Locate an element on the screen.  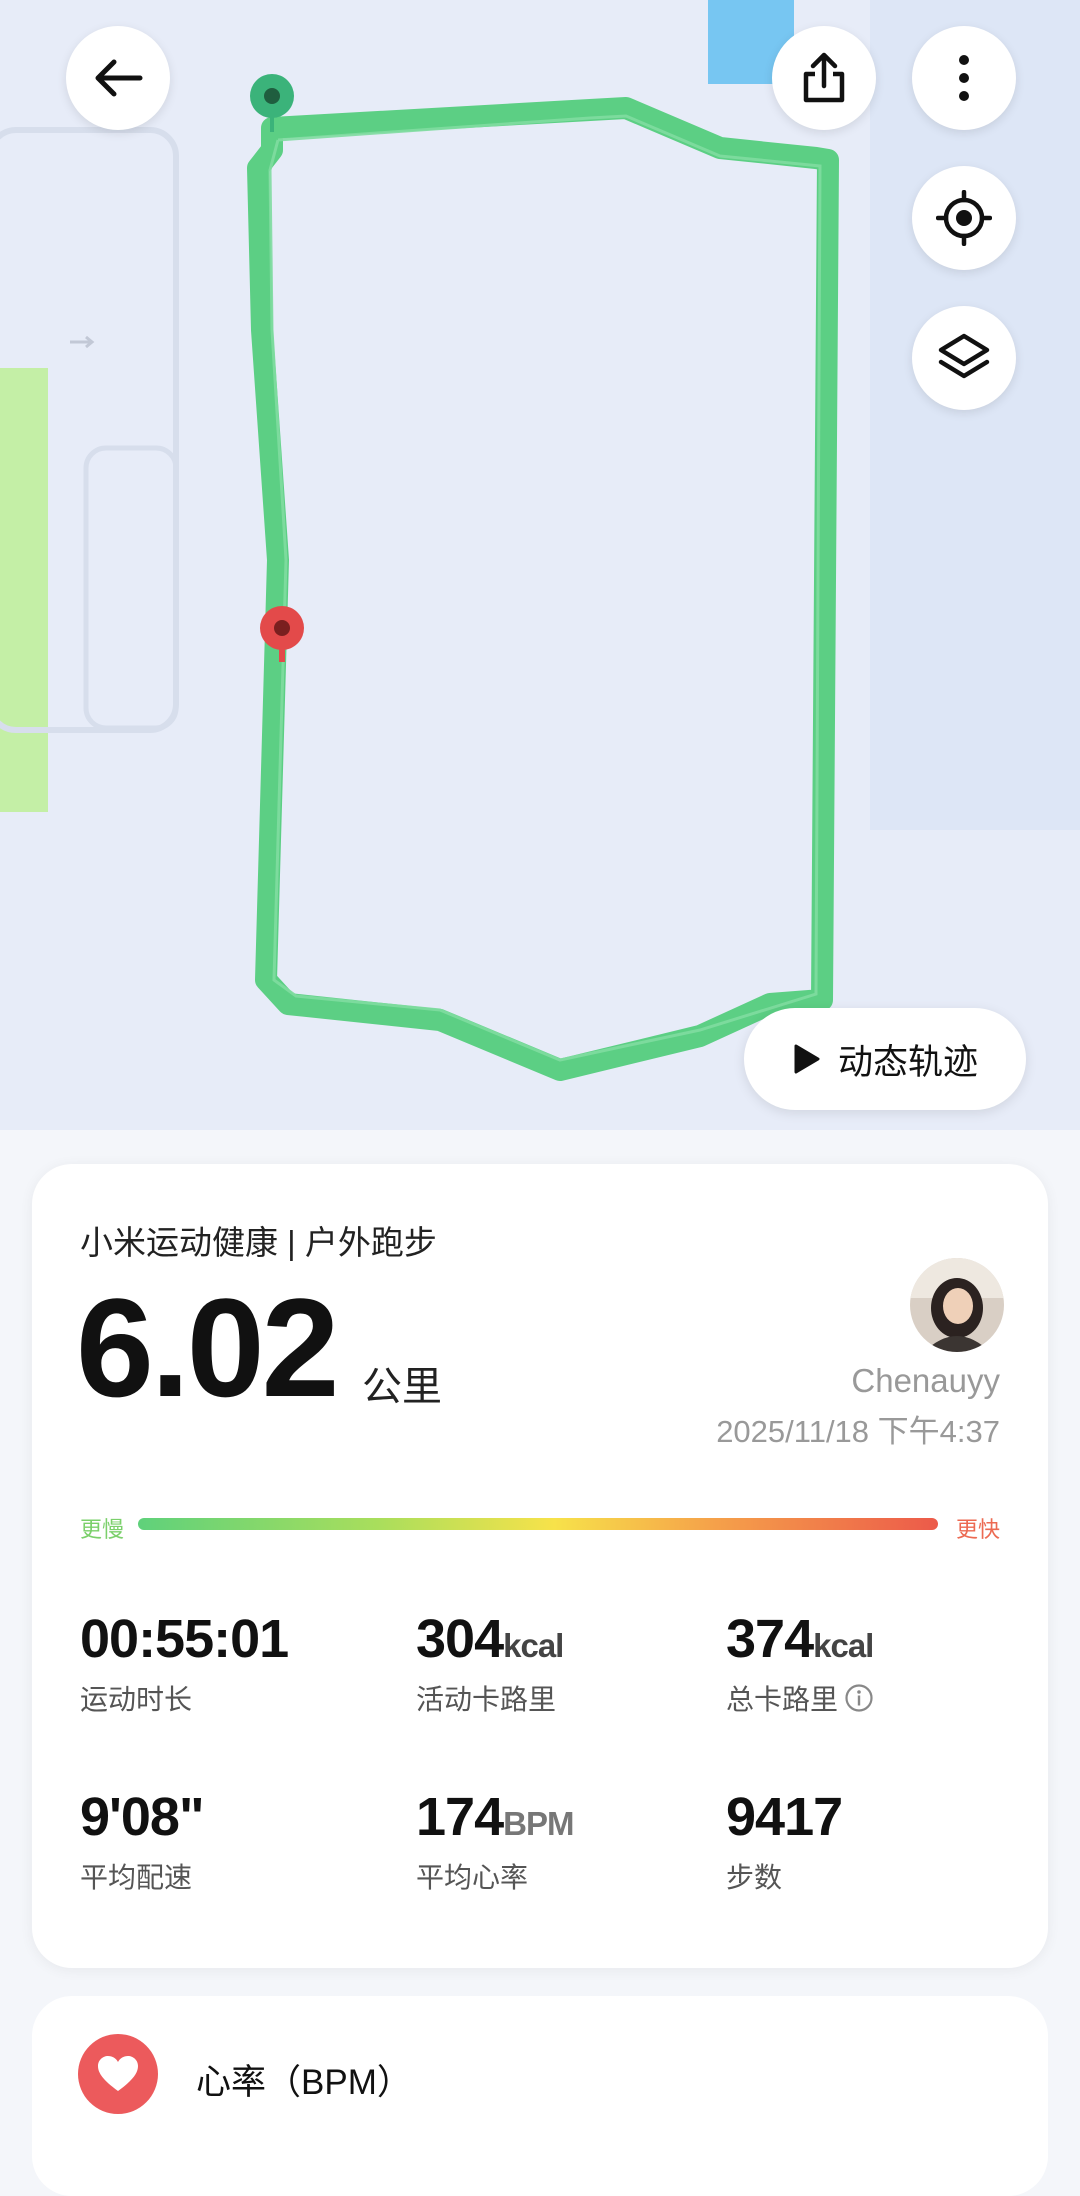
stat-steps-value: 9417 is located at coordinates (784, 1817).